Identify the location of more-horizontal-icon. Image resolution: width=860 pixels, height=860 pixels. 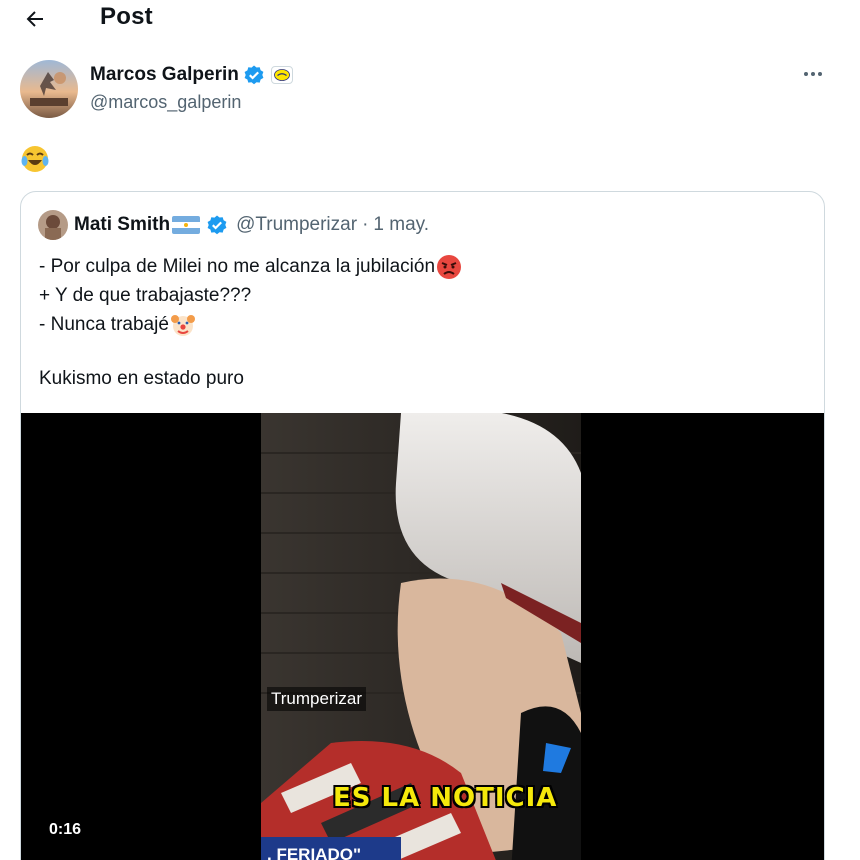
(813, 74).